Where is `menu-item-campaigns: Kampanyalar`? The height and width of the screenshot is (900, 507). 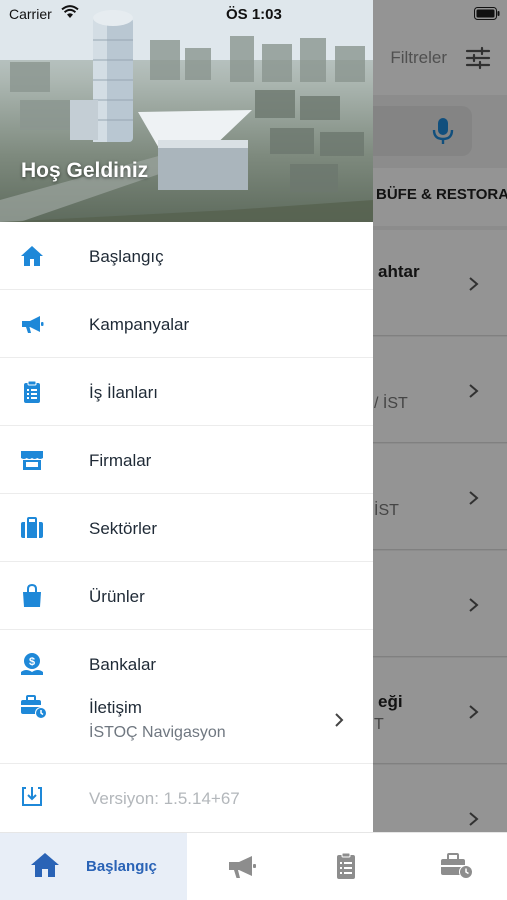
menu-item-campaigns: Kampanyalar is located at coordinates (186, 324).